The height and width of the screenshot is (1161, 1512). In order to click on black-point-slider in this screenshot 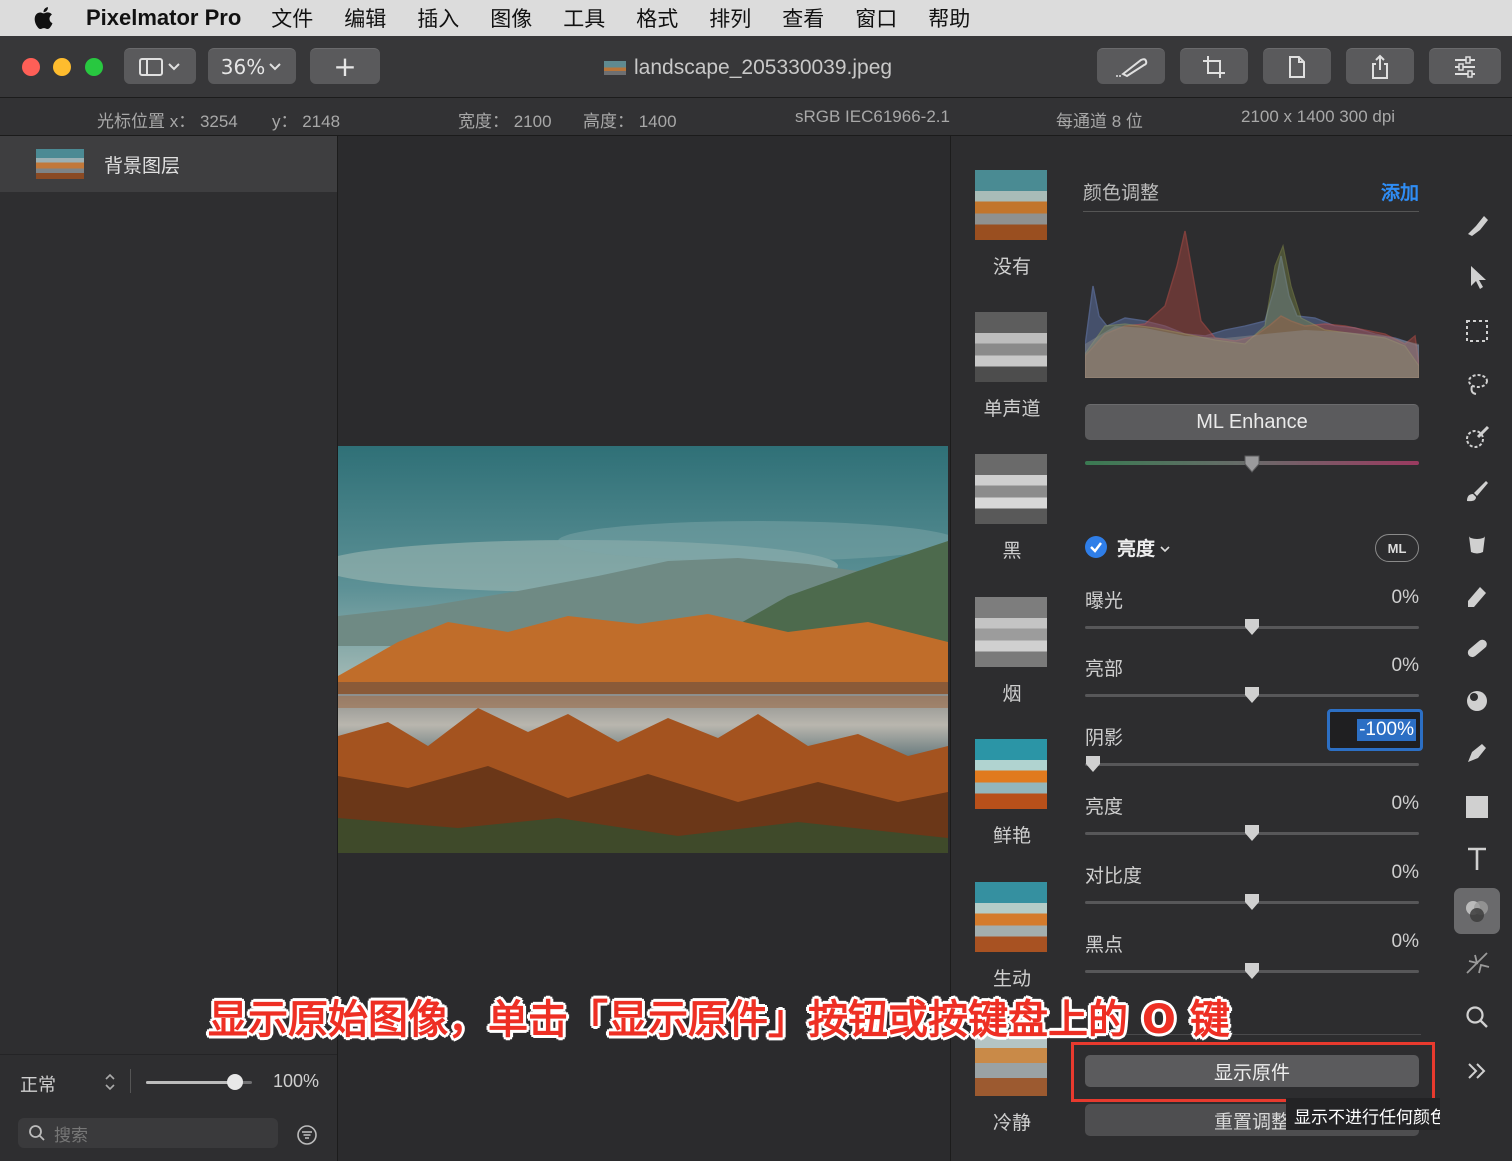, I will do `click(1252, 971)`.